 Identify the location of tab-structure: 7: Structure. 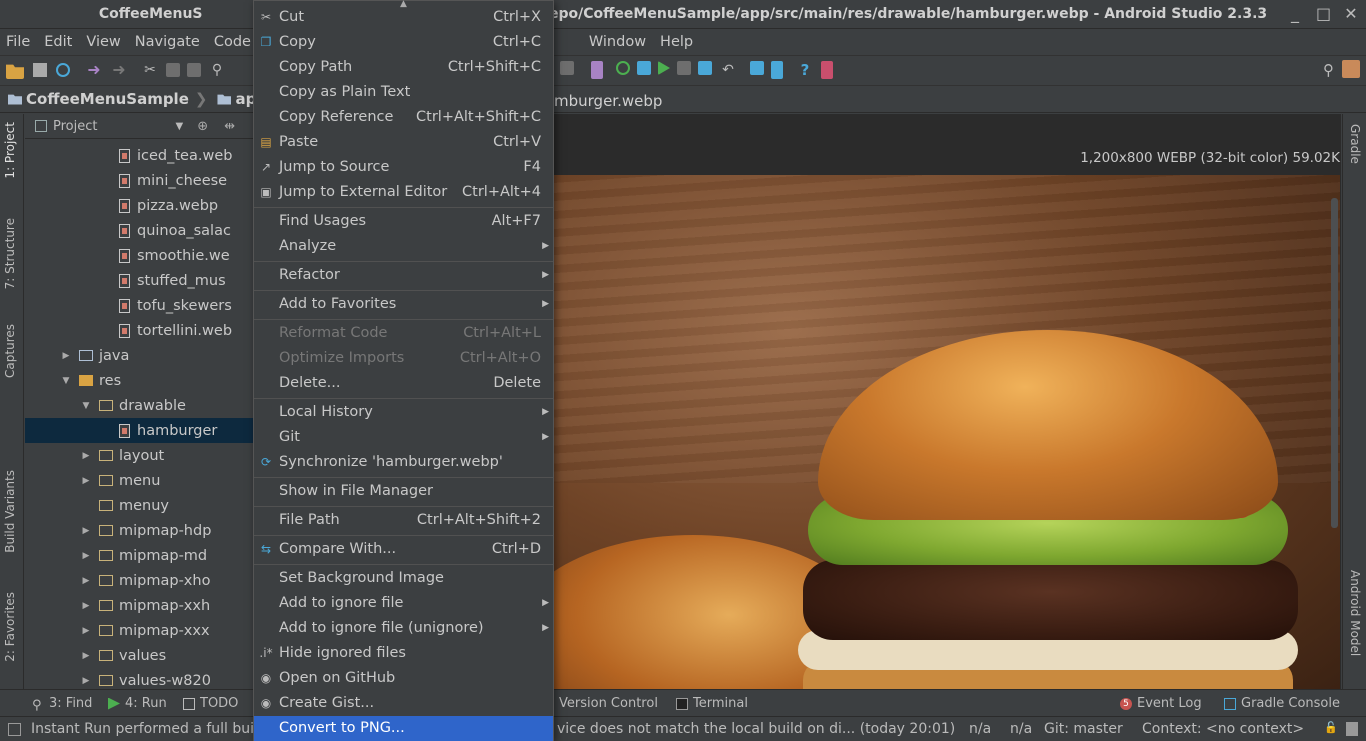
(10, 253).